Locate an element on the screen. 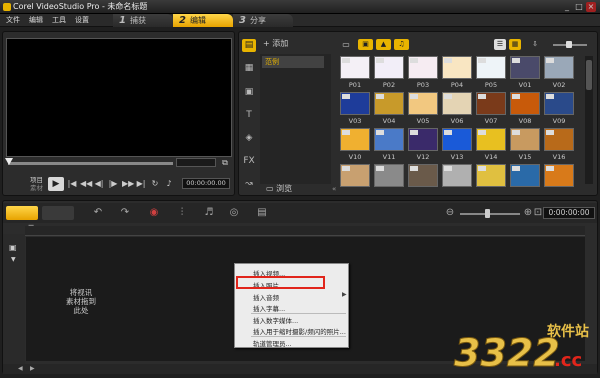  collapse-icon: « is located at coordinates (334, 189).